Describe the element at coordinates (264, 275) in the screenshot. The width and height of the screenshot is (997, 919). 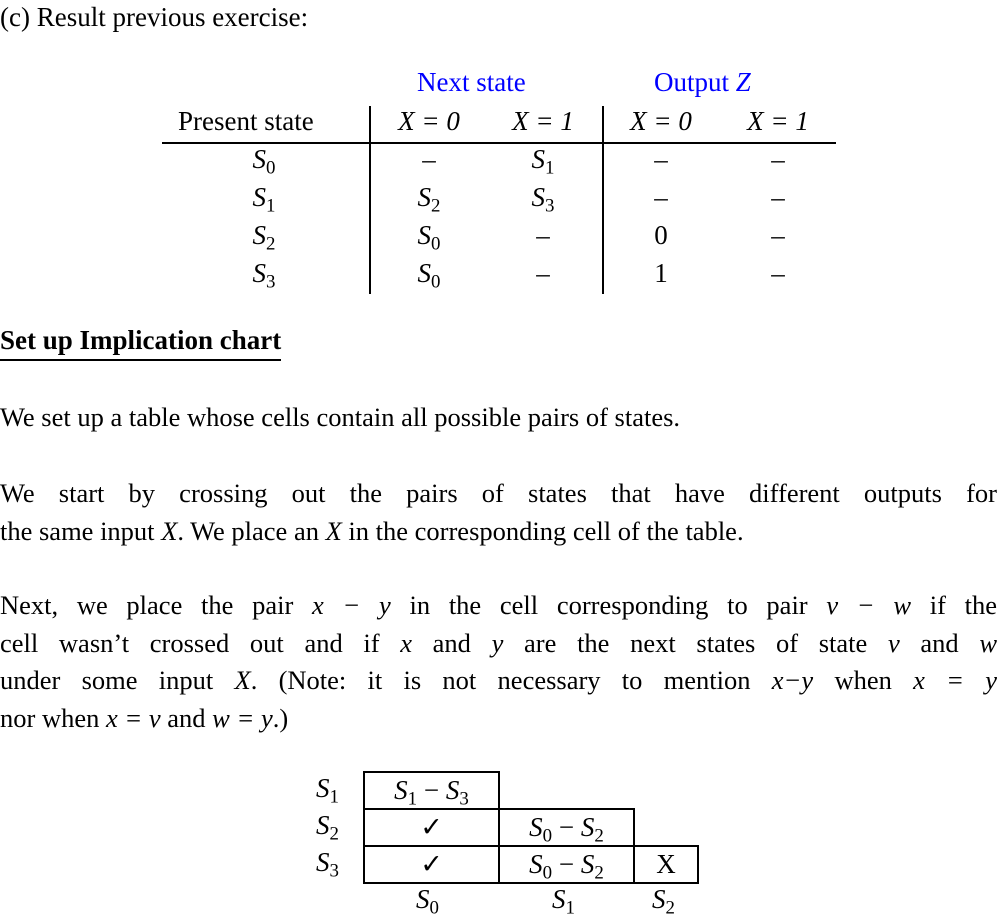
I see `present-state-cell: S3` at that location.